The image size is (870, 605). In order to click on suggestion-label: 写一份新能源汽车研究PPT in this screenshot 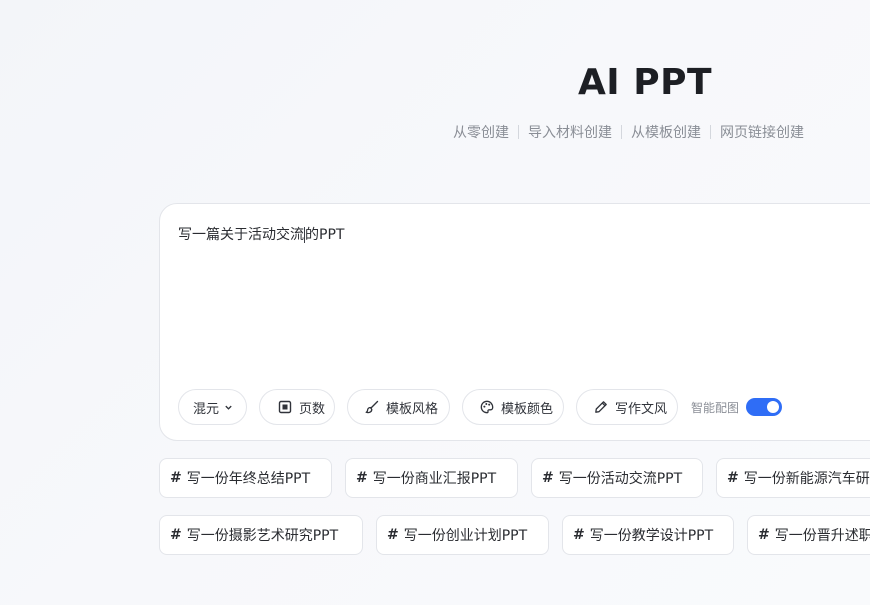, I will do `click(806, 479)`.